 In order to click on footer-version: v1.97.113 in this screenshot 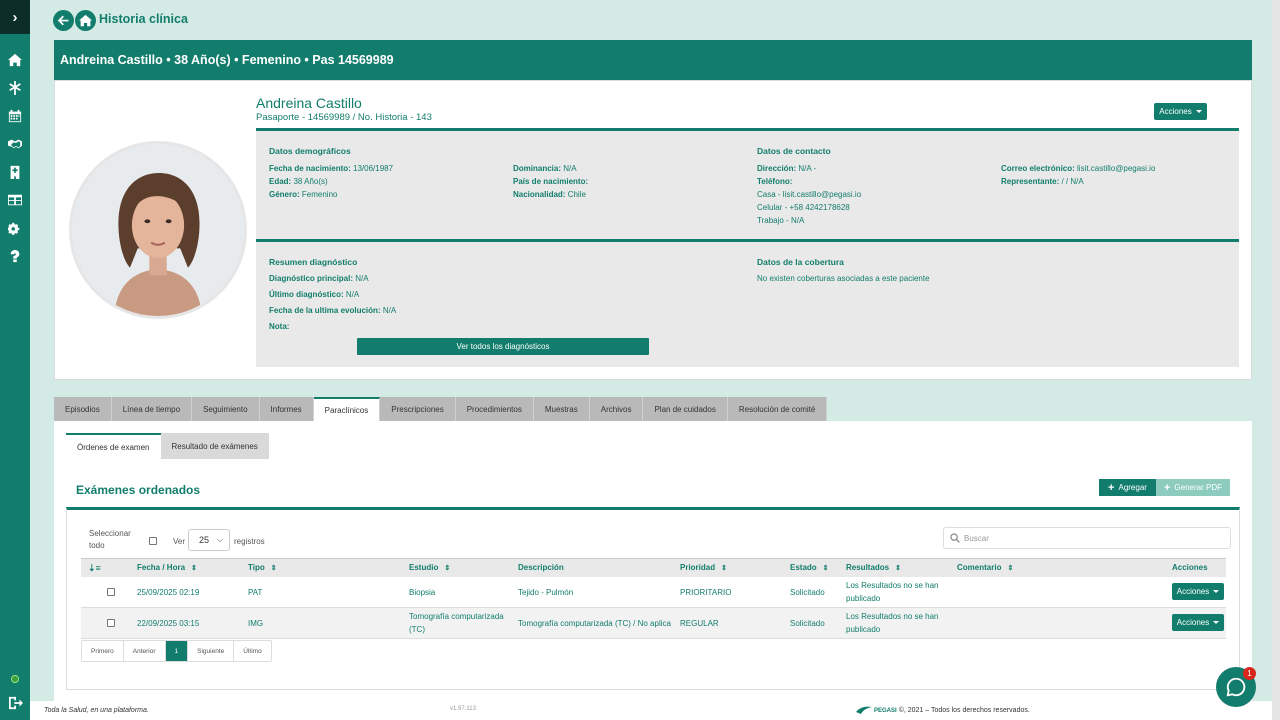, I will do `click(463, 709)`.